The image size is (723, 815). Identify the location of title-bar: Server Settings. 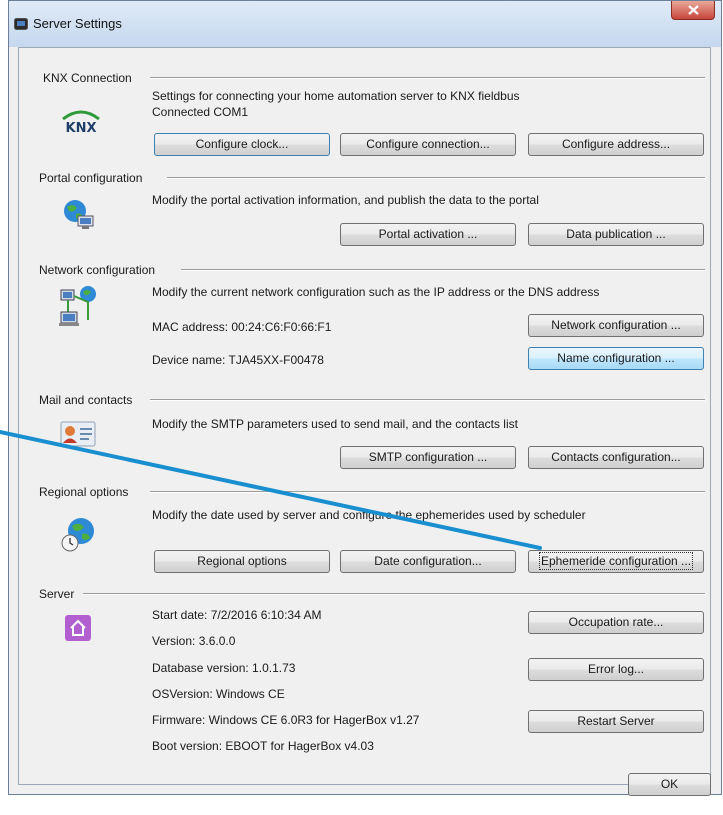
(365, 24).